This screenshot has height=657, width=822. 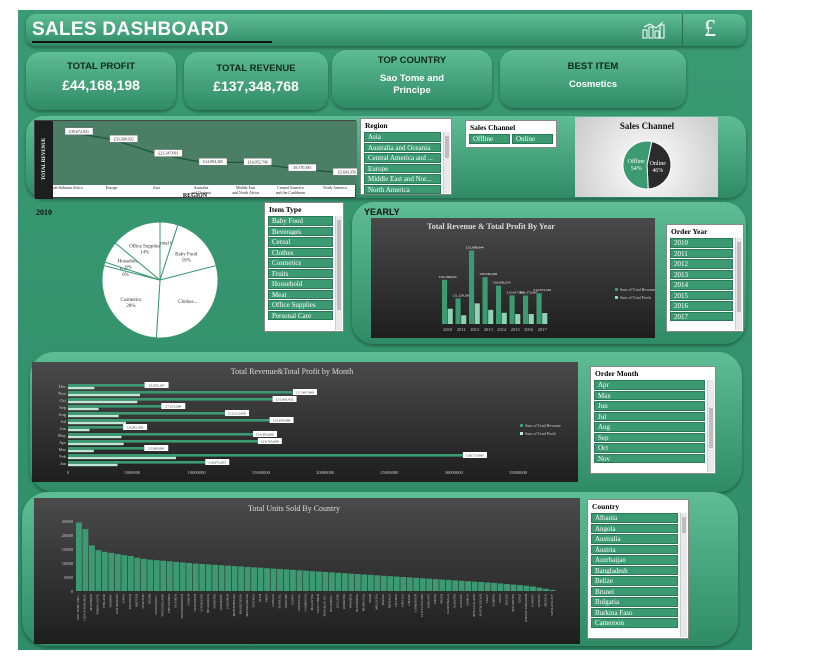 What do you see at coordinates (634, 528) in the screenshot?
I see `country-option: Angola` at bounding box center [634, 528].